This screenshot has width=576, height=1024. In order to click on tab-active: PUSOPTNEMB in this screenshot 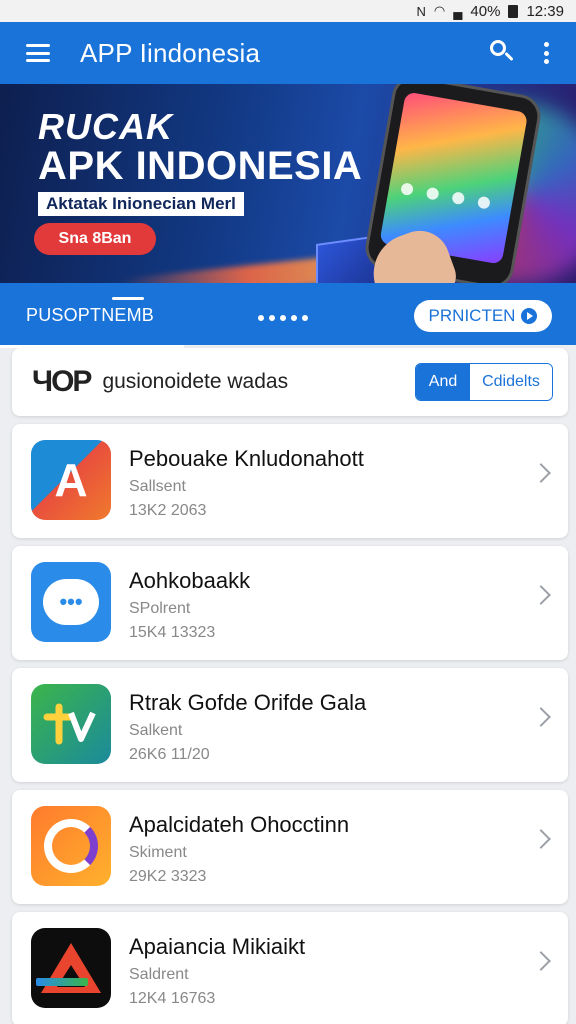, I will do `click(90, 315)`.